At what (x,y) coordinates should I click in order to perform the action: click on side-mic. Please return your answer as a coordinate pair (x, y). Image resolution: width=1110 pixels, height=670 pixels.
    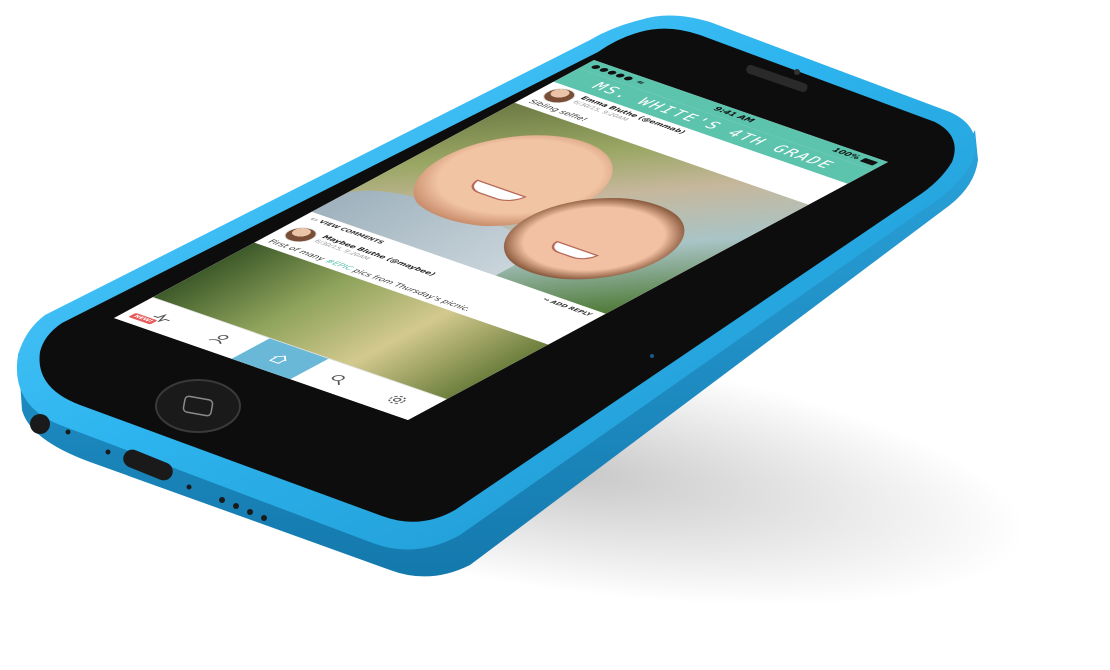
    Looking at the image, I should click on (652, 356).